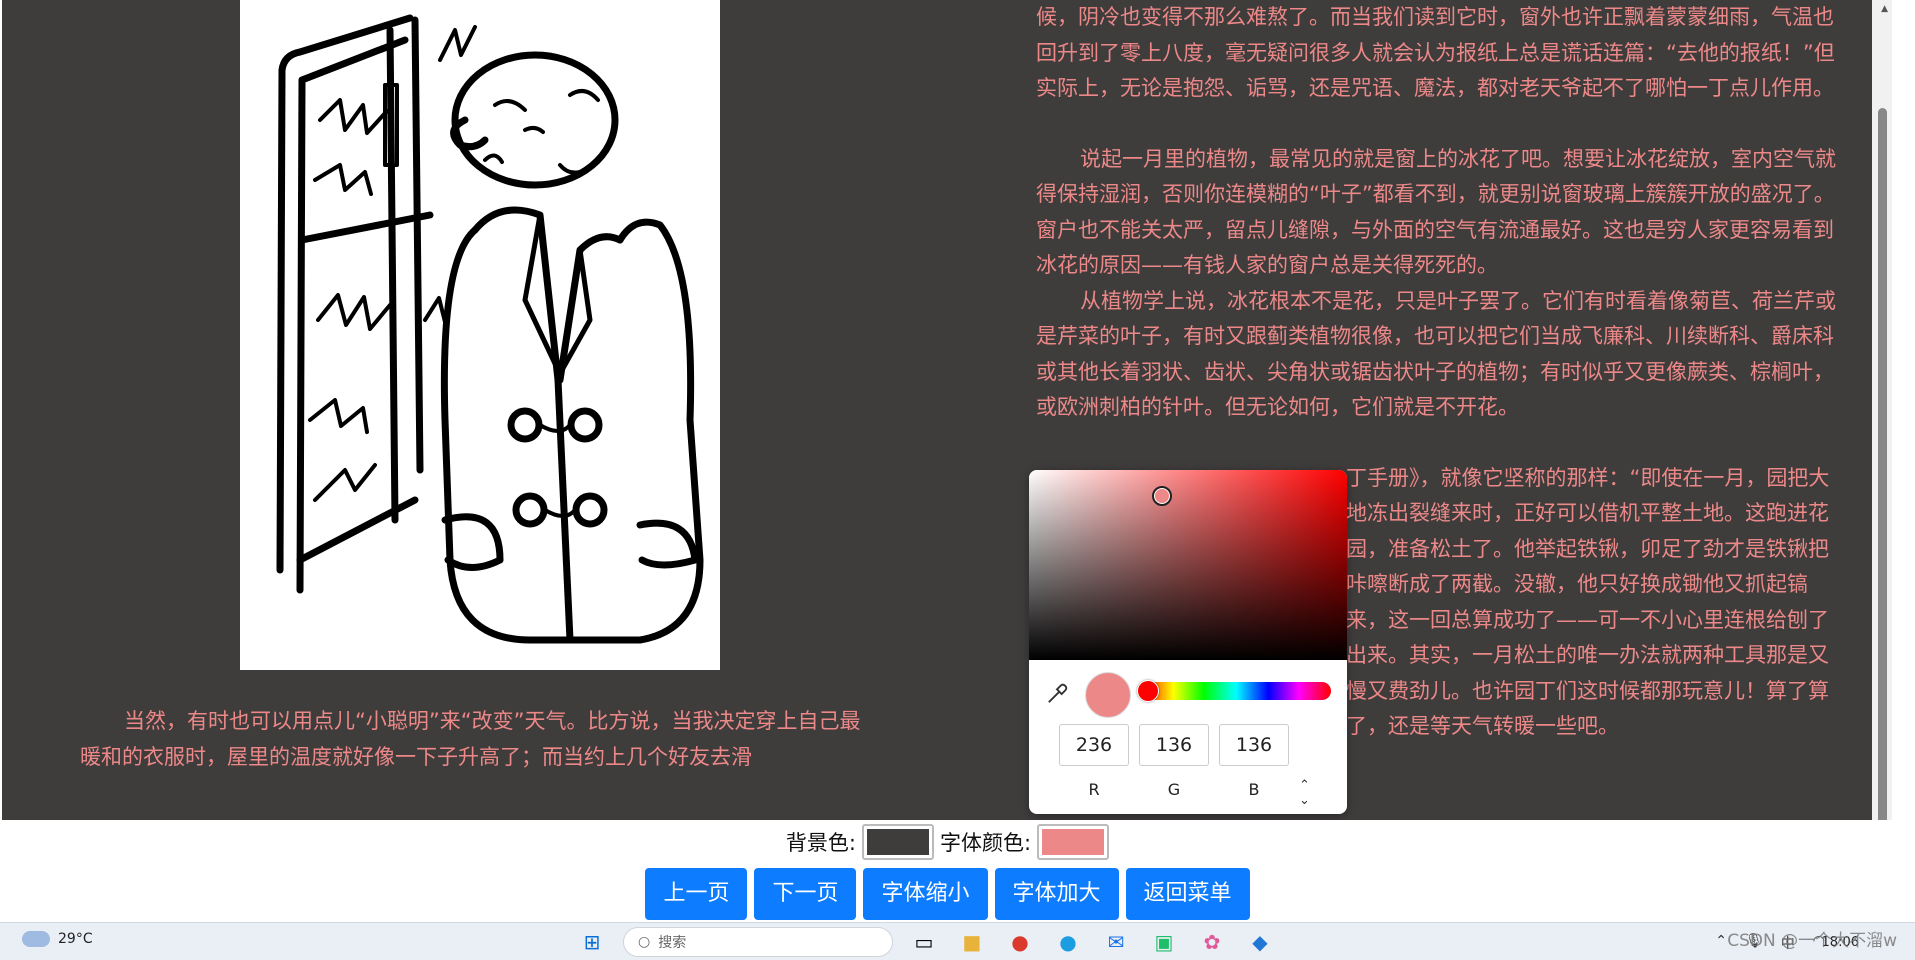  I want to click on chrome-icon: ●, so click(1020, 942).